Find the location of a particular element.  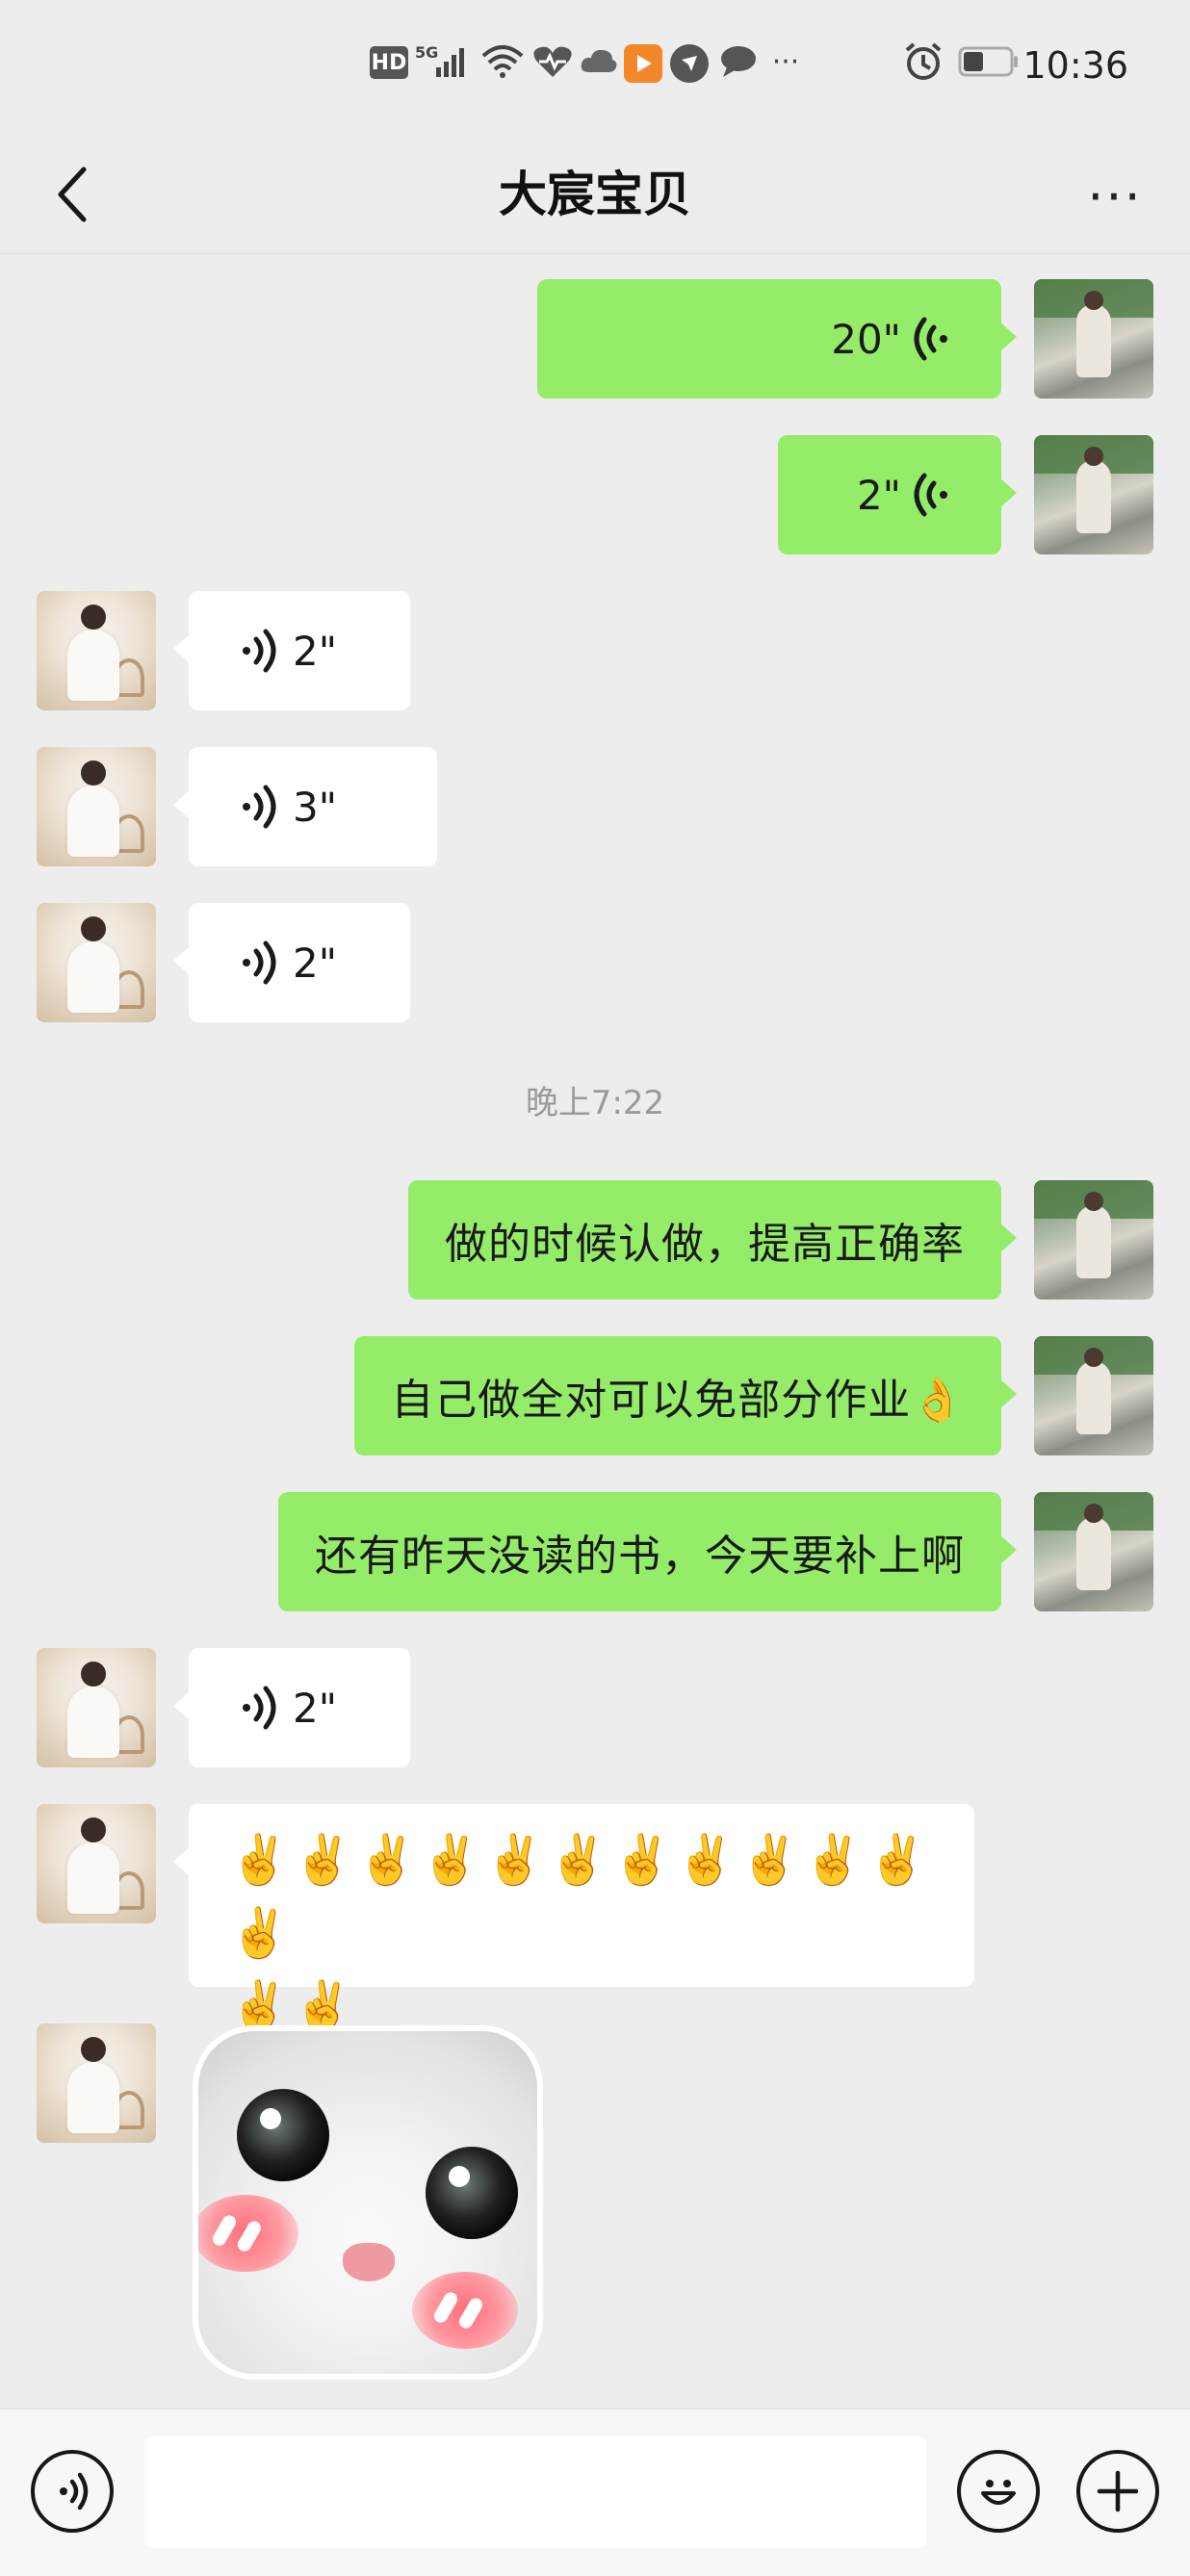

message-text: 做的时候认做，提高正确率 is located at coordinates (705, 1245).